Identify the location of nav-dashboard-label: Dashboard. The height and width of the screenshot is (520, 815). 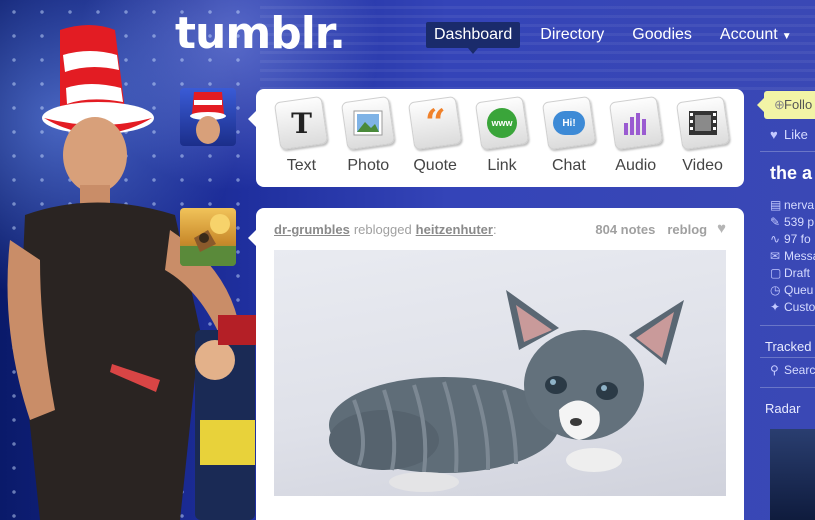
(473, 34).